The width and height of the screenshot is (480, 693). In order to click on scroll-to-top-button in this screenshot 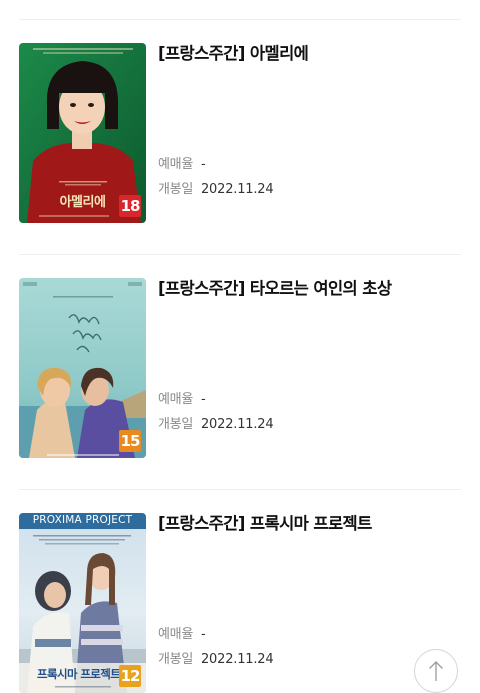, I will do `click(436, 671)`.